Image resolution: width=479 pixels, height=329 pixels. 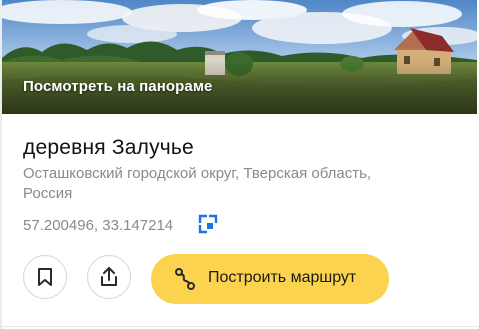 I want to click on expand-coordinates-icon, so click(x=208, y=224).